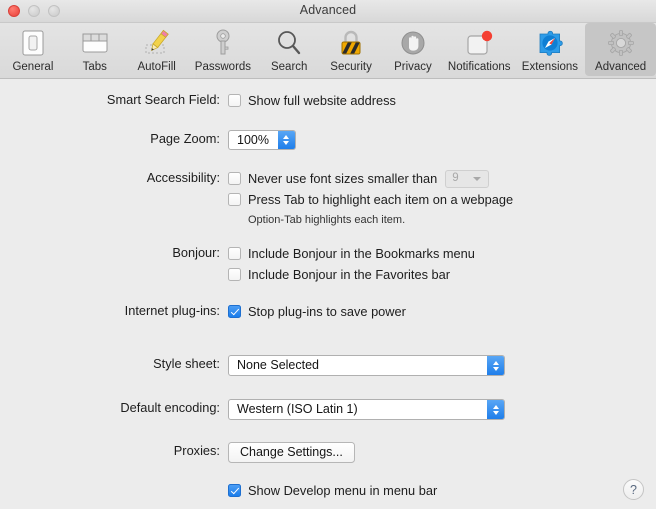 This screenshot has width=656, height=509. What do you see at coordinates (327, 220) in the screenshot?
I see `accessibility-hint: Option-Tab highlights each item.` at bounding box center [327, 220].